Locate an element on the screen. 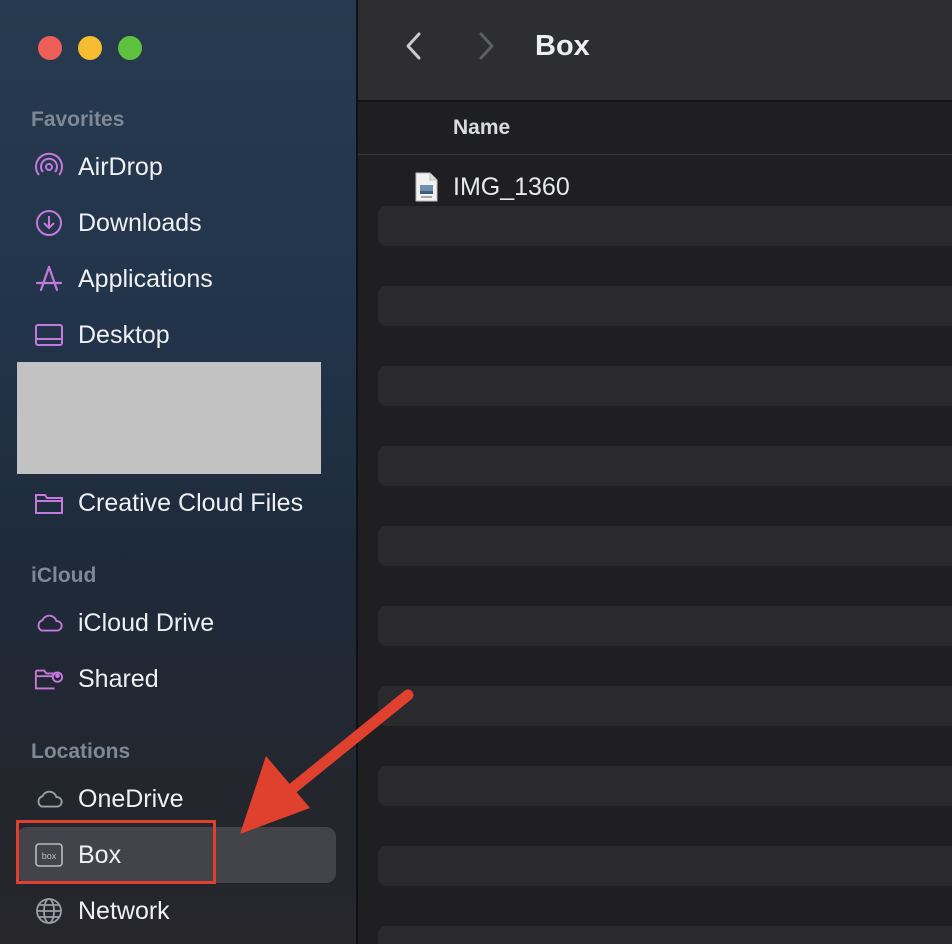  sidebar-item-shared: Shared is located at coordinates (176, 679).